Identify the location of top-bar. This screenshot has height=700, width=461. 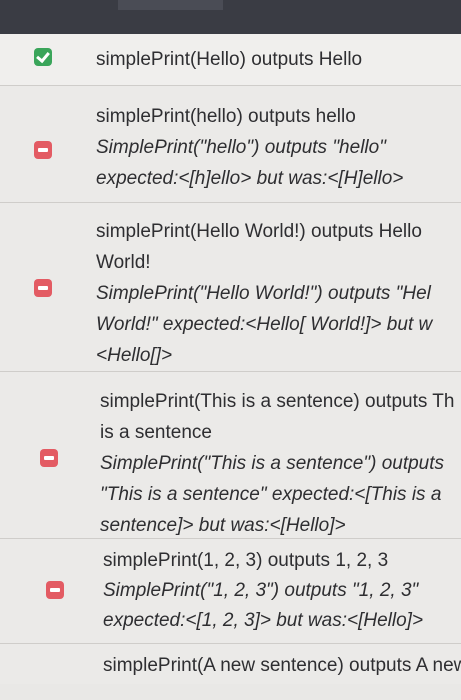
(230, 17).